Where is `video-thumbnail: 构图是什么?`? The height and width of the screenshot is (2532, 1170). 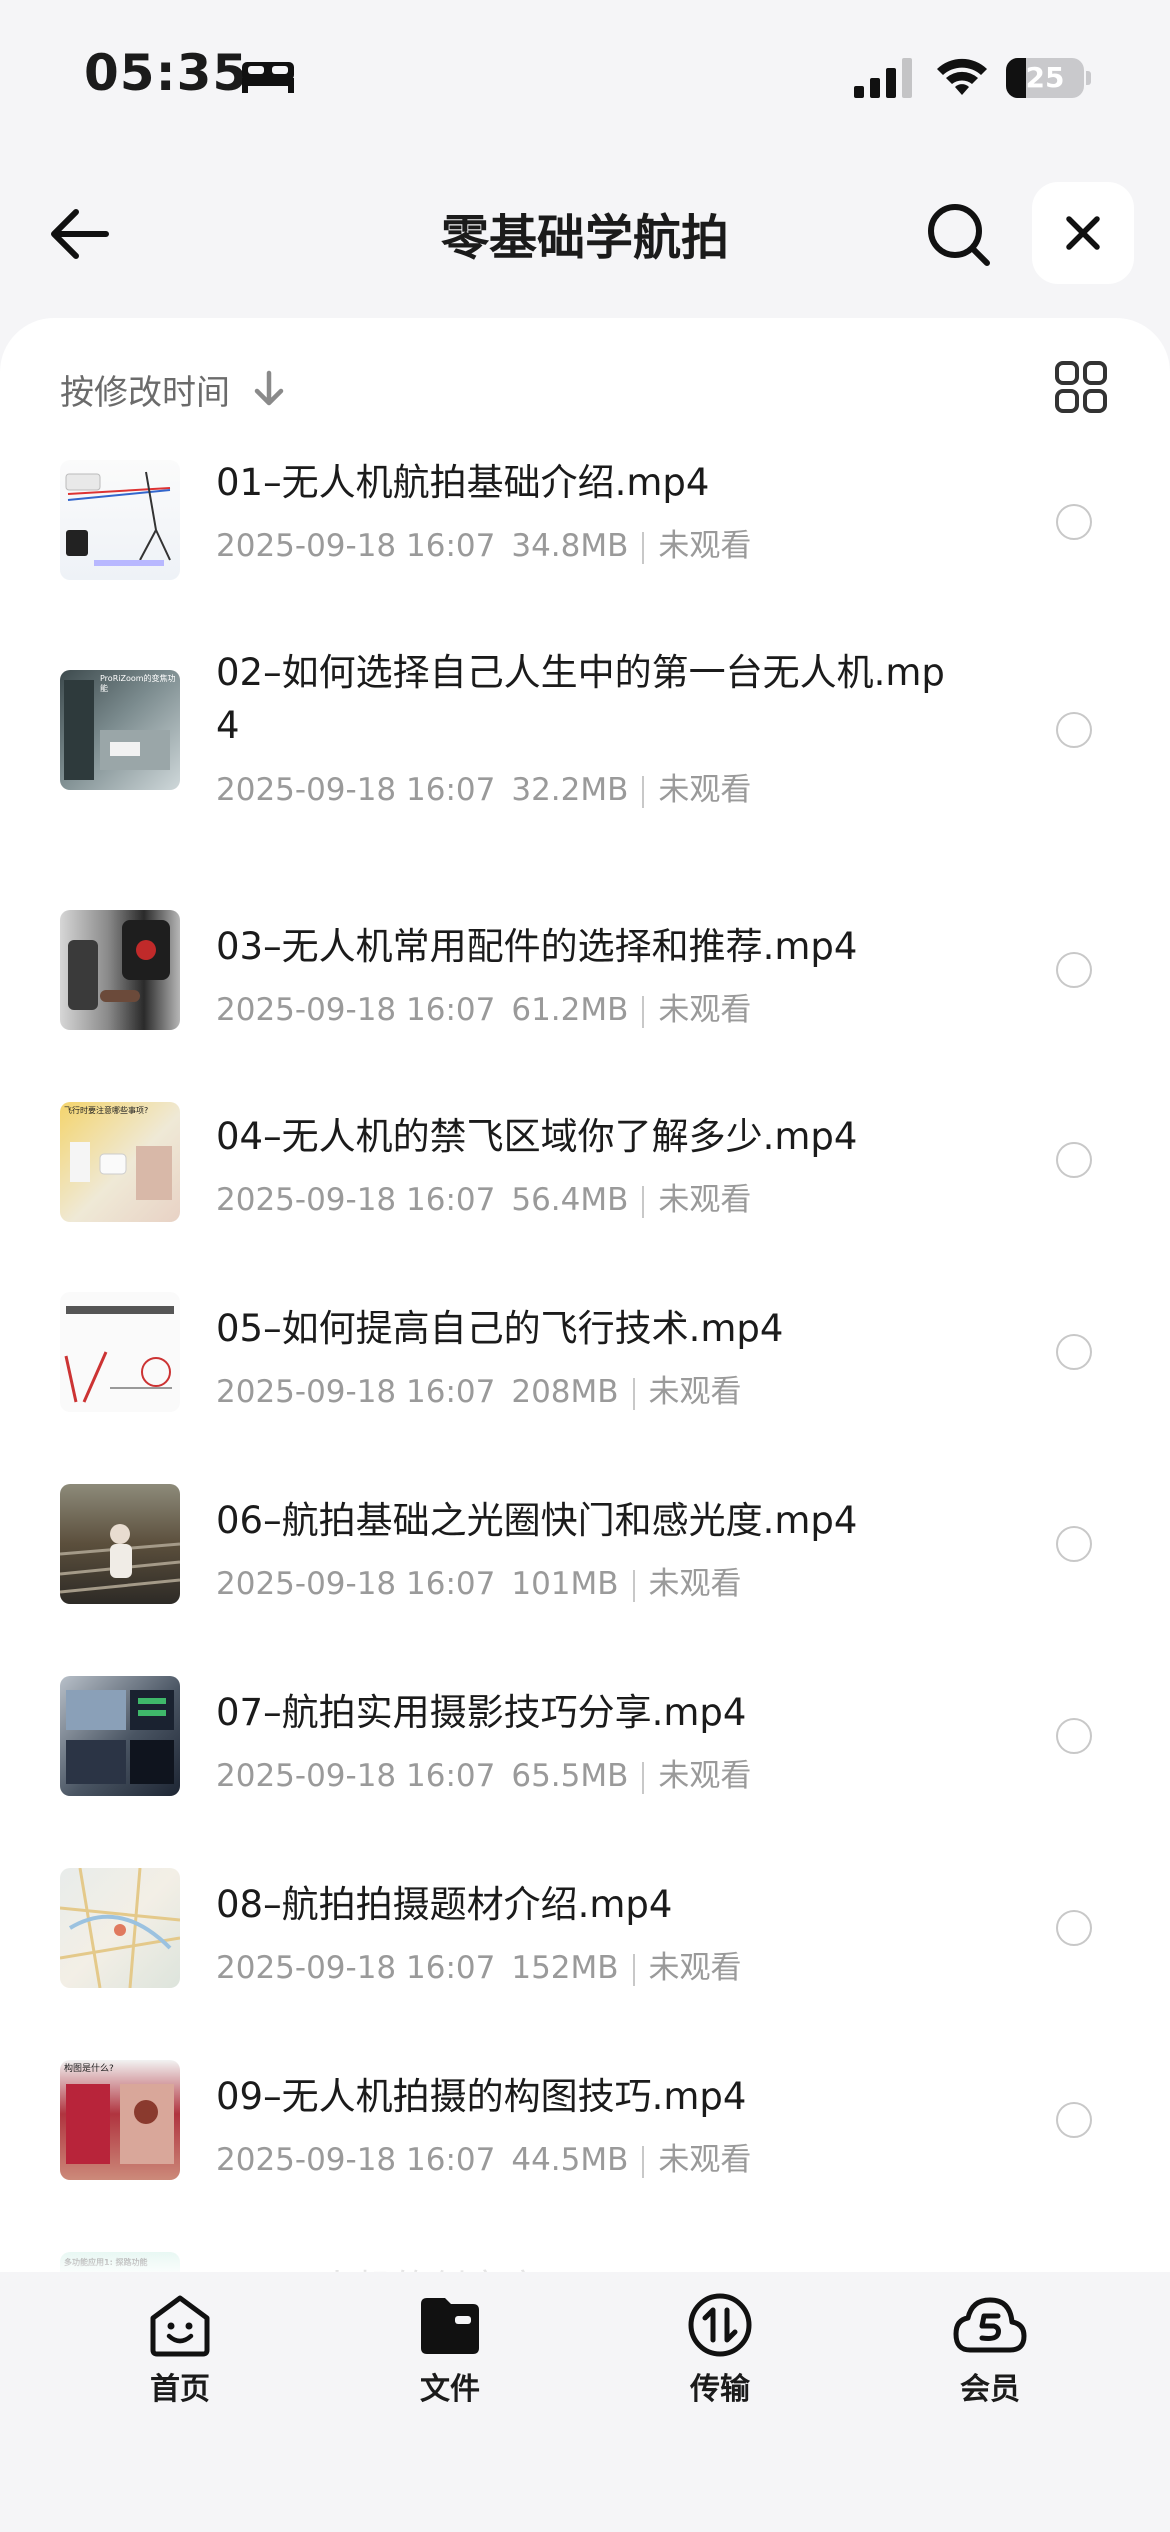
video-thumbnail: 构图是什么? is located at coordinates (120, 2120).